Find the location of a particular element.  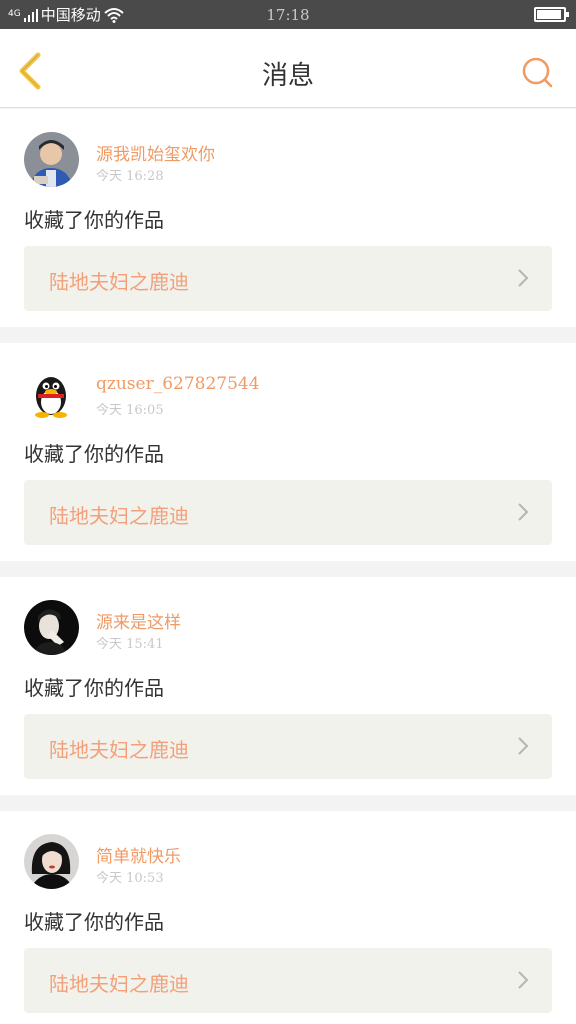

user-name: 源我凯始玺欢你 is located at coordinates (155, 152).